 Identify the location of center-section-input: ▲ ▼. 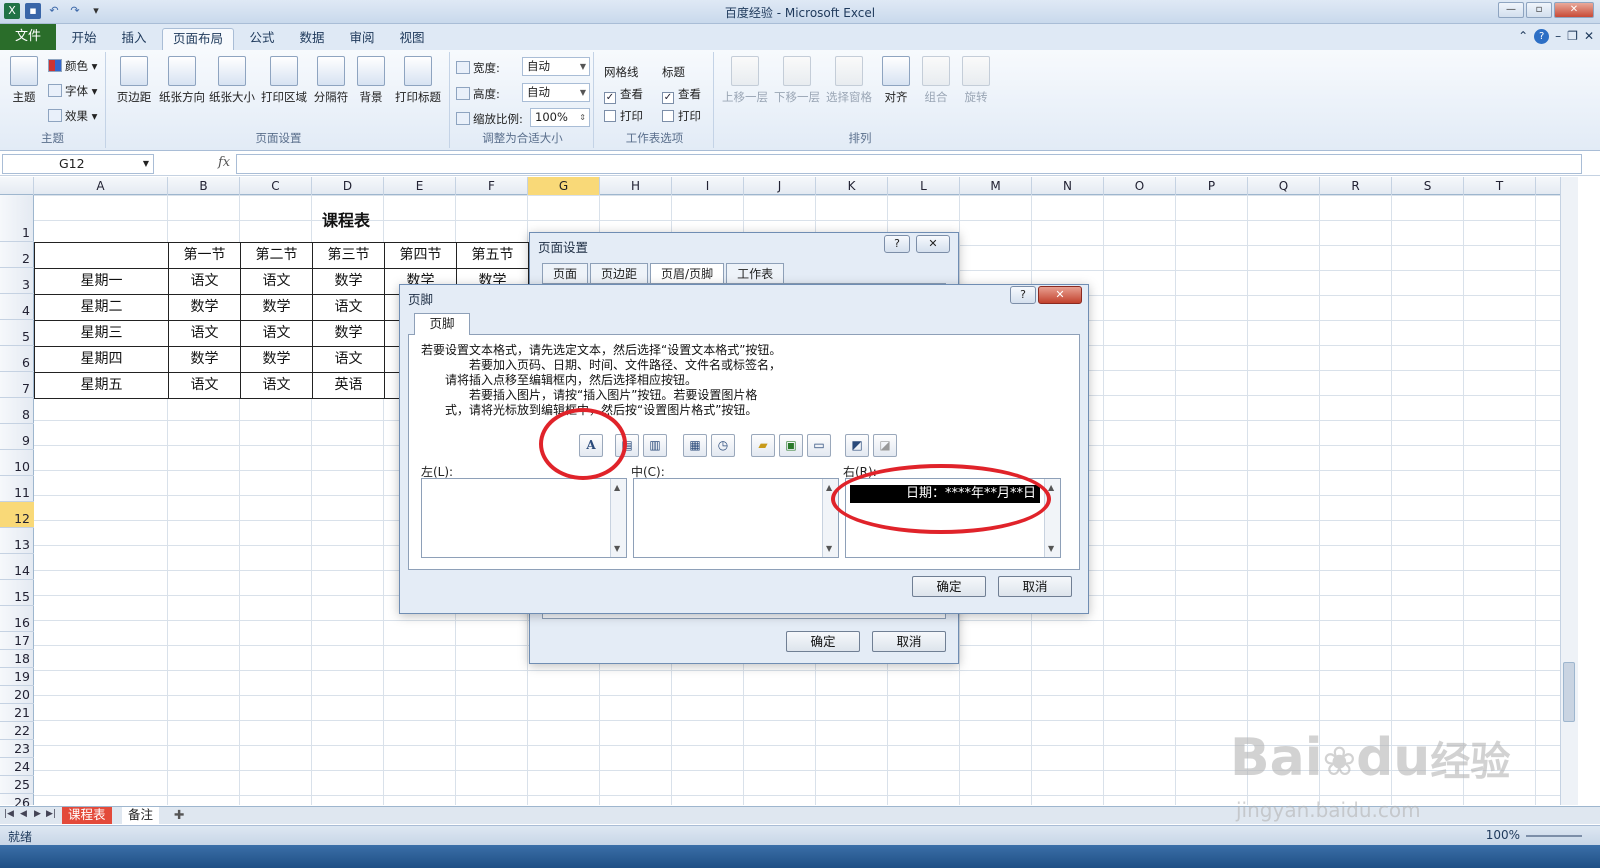
(736, 518).